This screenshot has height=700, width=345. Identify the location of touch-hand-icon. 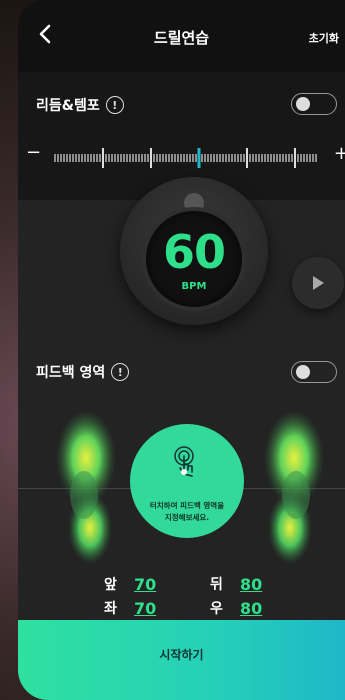
(184, 461).